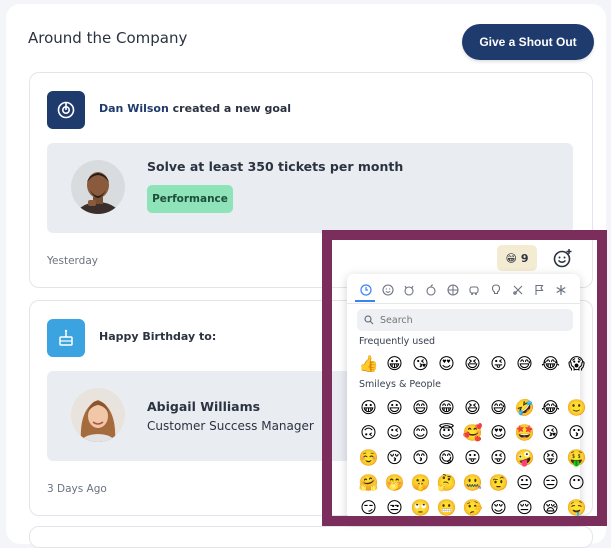 The width and height of the screenshot is (611, 548). What do you see at coordinates (72, 261) in the screenshot?
I see `post-timestamp: Yesterday` at bounding box center [72, 261].